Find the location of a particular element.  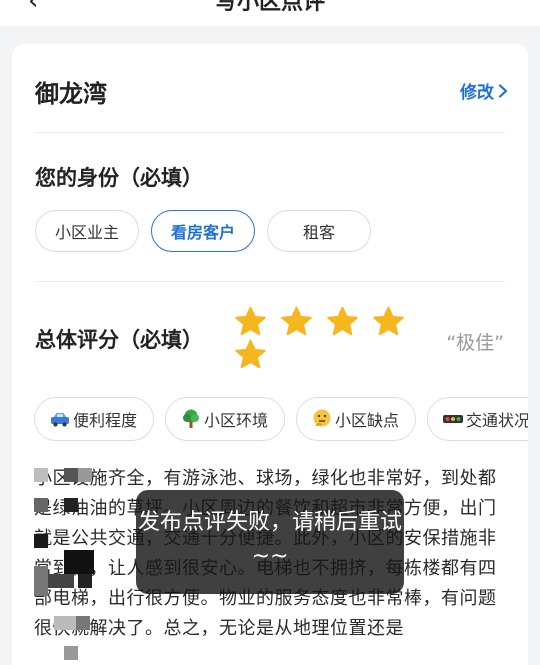

error-toast: 发布点评失败，请稍后重试~~ is located at coordinates (270, 542).